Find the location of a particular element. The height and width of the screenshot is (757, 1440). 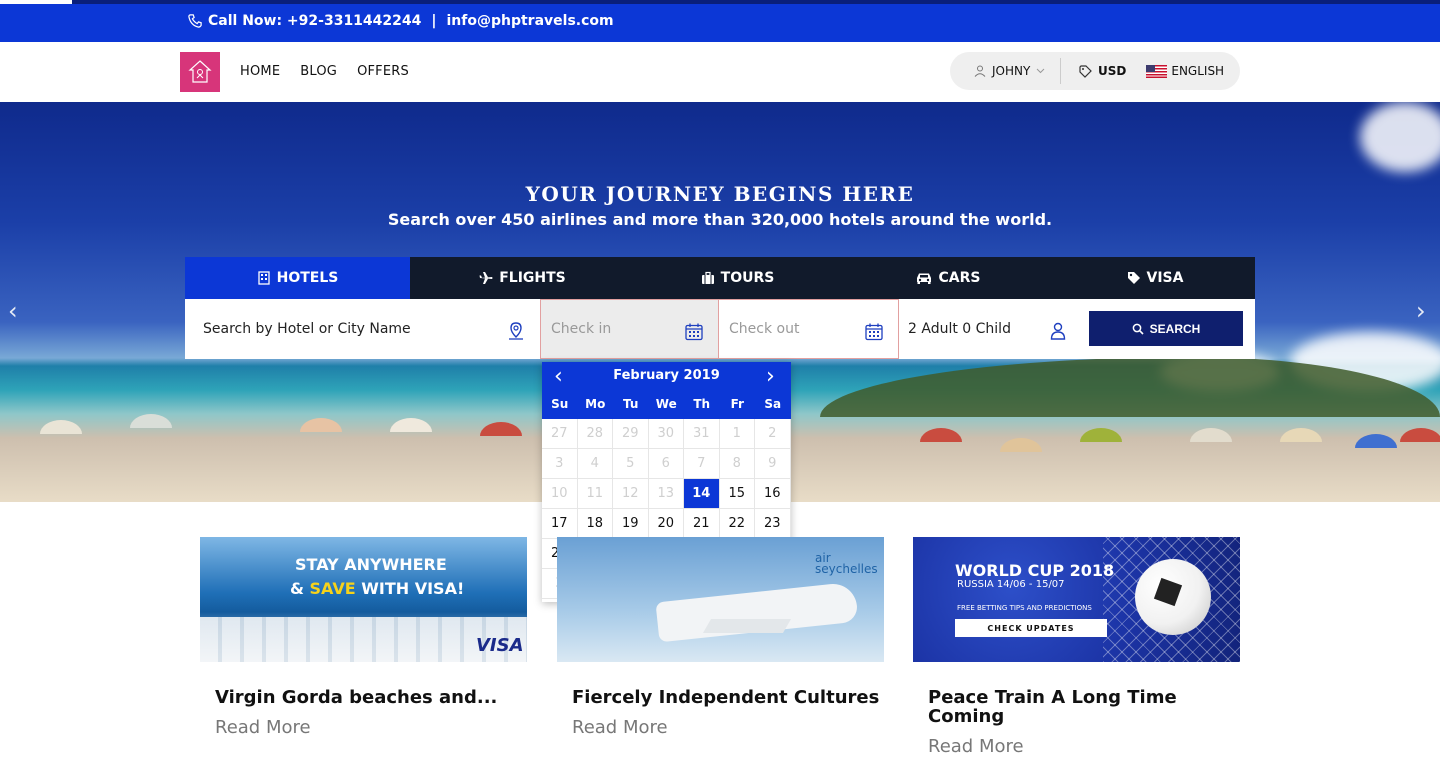

tab-cars: CARS is located at coordinates (947, 278).